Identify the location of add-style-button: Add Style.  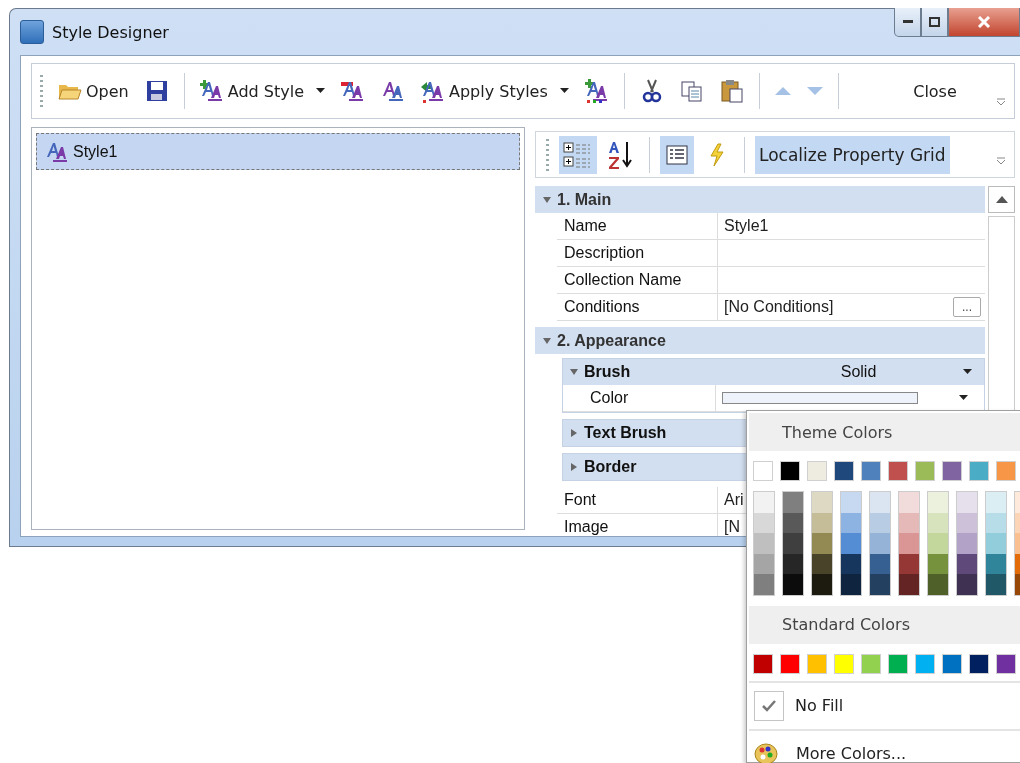
(262, 91).